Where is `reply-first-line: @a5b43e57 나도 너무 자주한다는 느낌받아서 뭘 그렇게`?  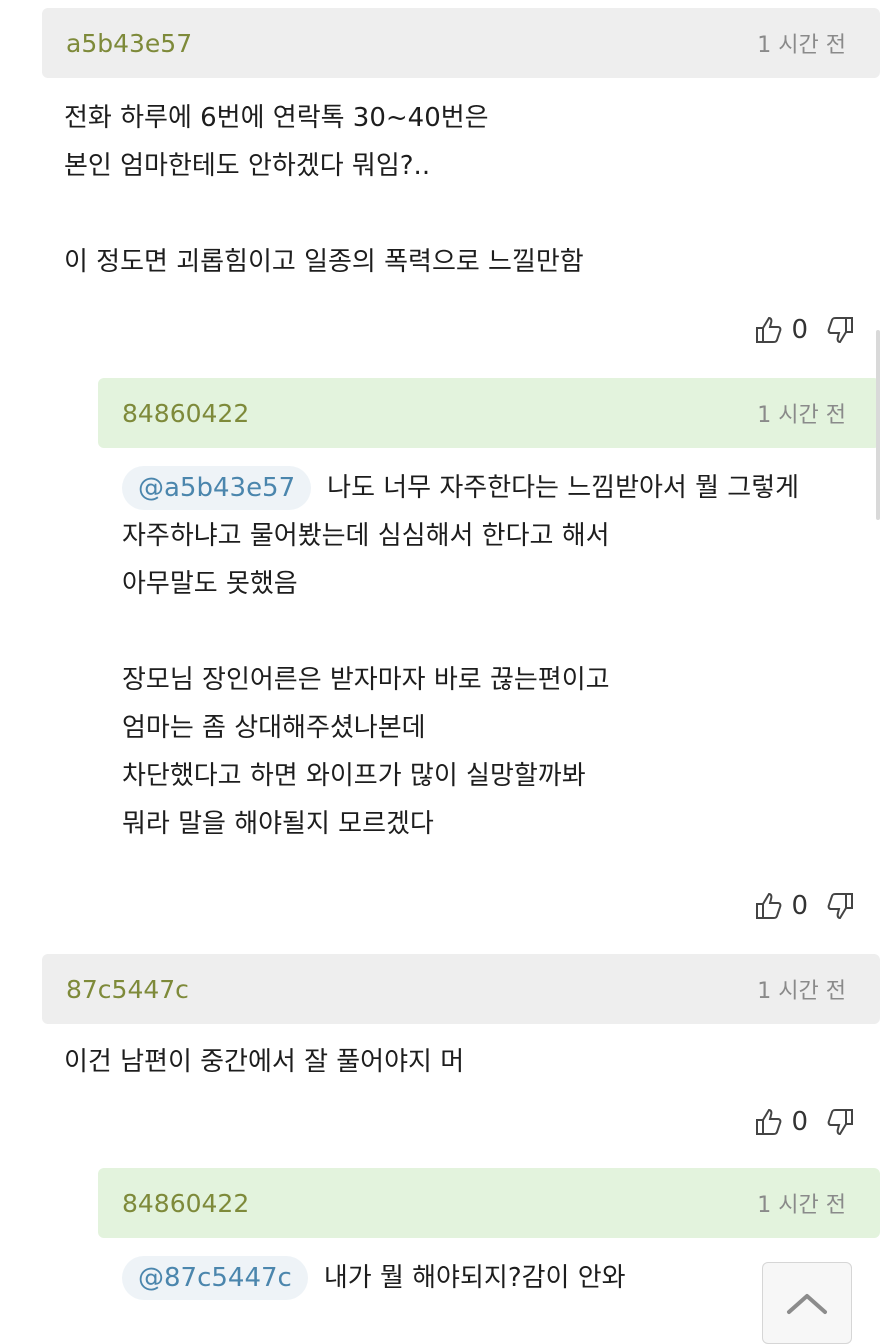 reply-first-line: @a5b43e57 나도 너무 자주한다는 느낌받아서 뭘 그렇게 is located at coordinates (460, 488).